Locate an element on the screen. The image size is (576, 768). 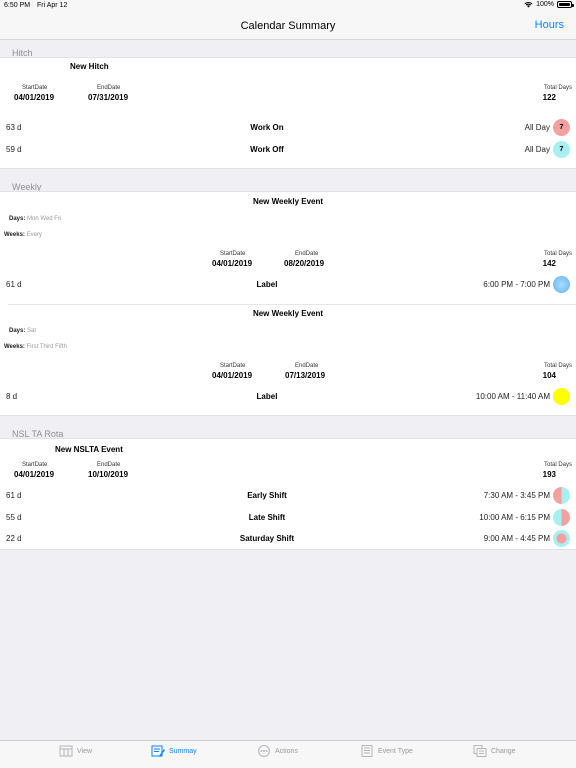
status-right: 100% is located at coordinates (549, 4).